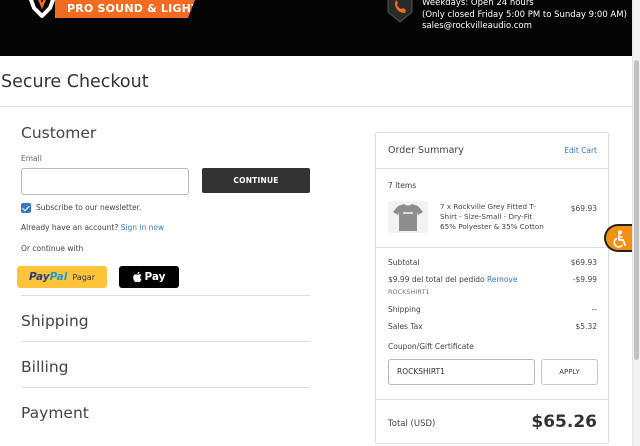  What do you see at coordinates (404, 309) in the screenshot?
I see `shipping-label: Shipping` at bounding box center [404, 309].